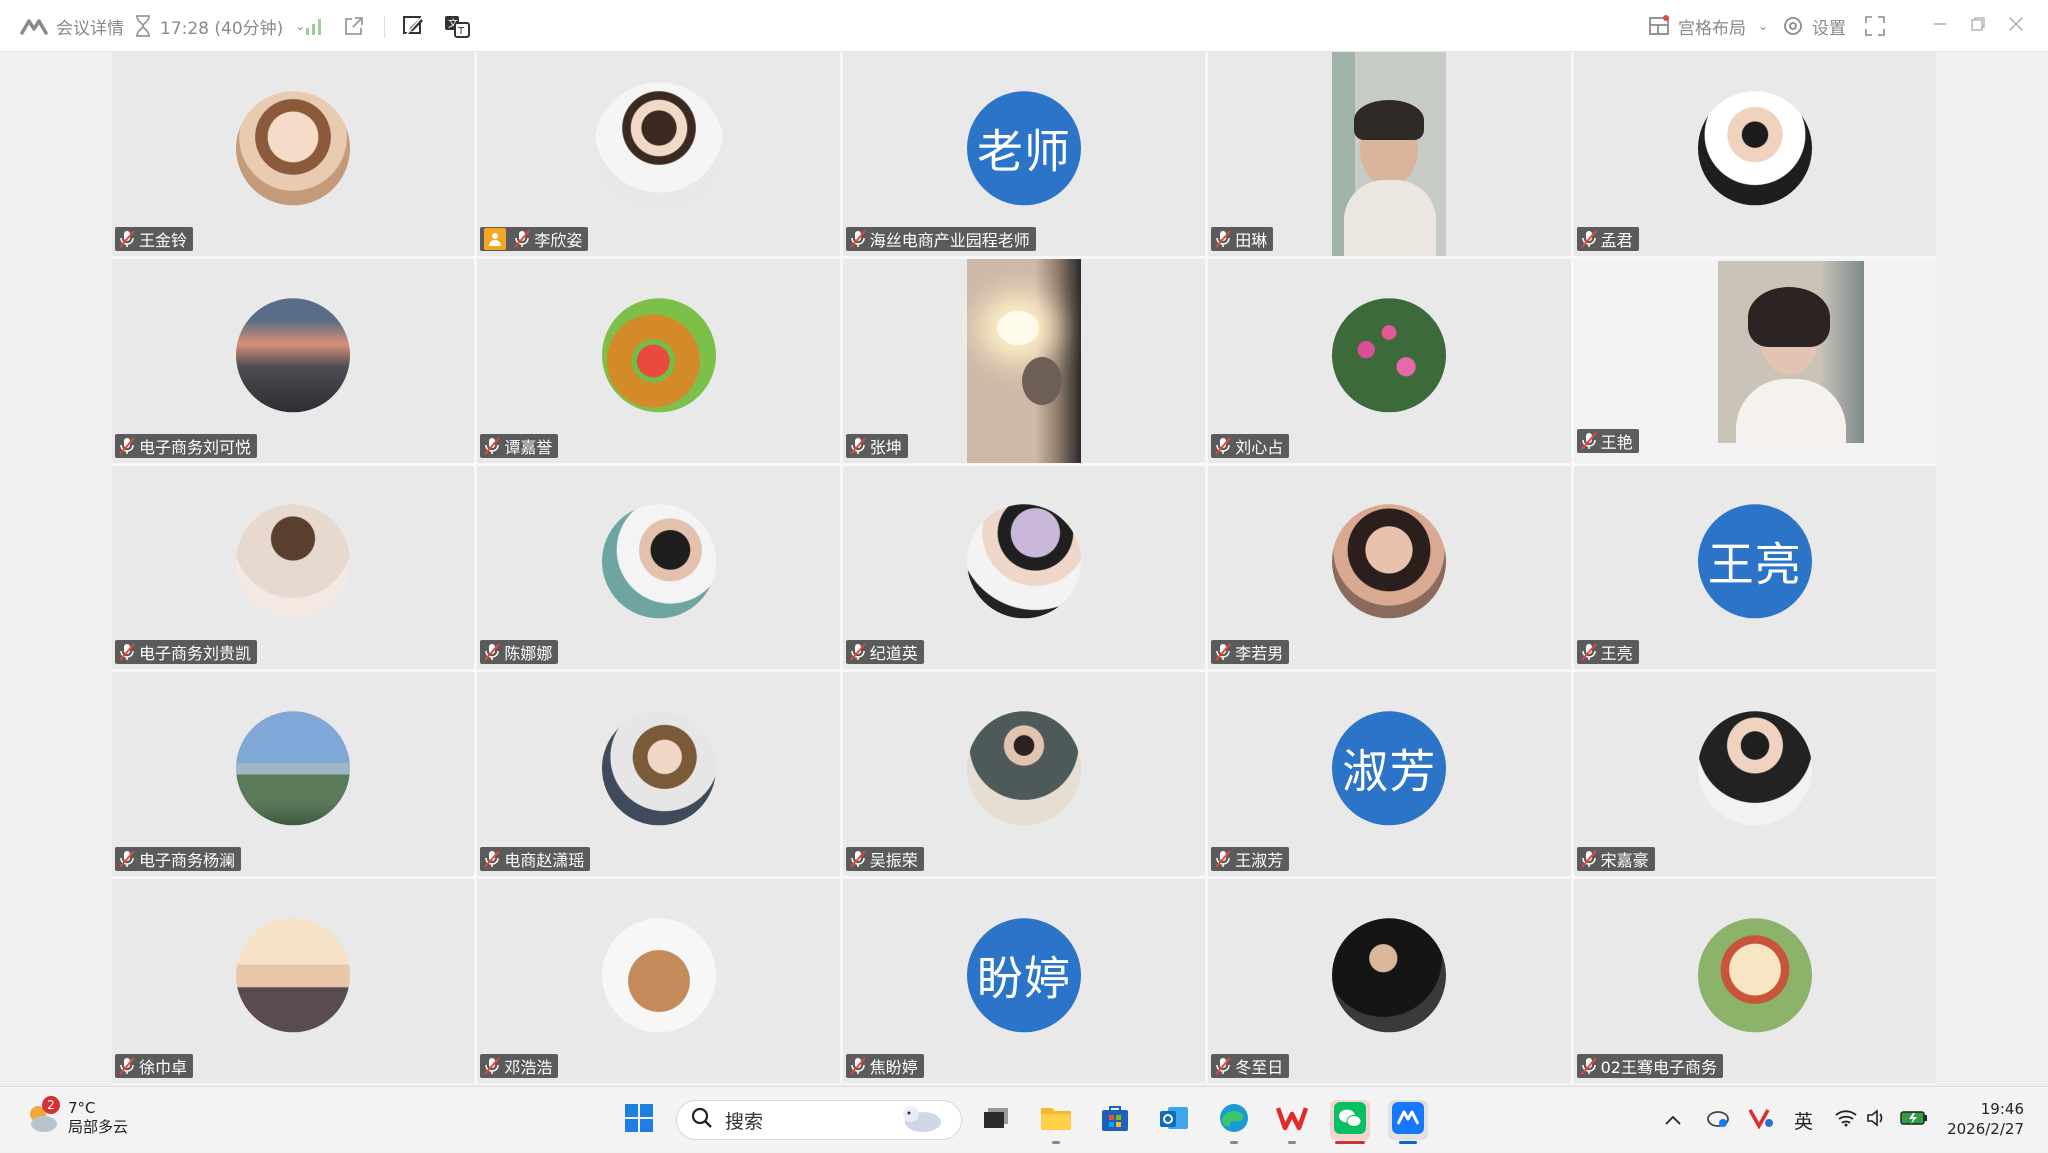  I want to click on close-button, so click(2016, 26).